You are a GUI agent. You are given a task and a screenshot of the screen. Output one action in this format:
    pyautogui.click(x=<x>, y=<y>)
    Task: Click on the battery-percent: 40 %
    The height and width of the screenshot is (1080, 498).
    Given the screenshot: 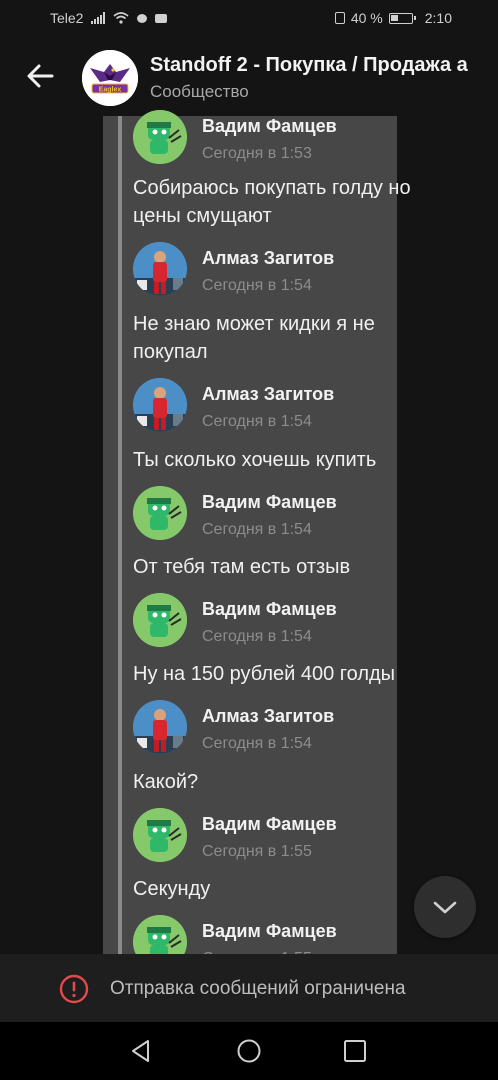 What is the action you would take?
    pyautogui.click(x=366, y=18)
    